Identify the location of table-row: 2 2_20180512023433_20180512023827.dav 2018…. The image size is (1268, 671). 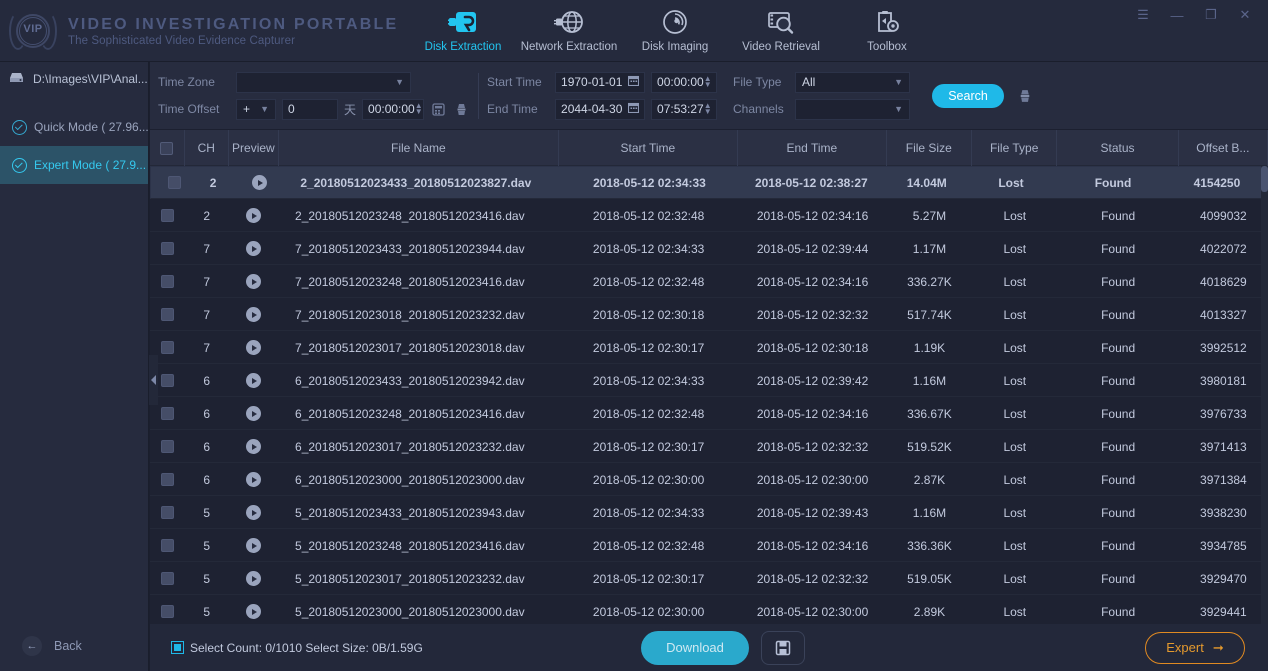
(709, 182).